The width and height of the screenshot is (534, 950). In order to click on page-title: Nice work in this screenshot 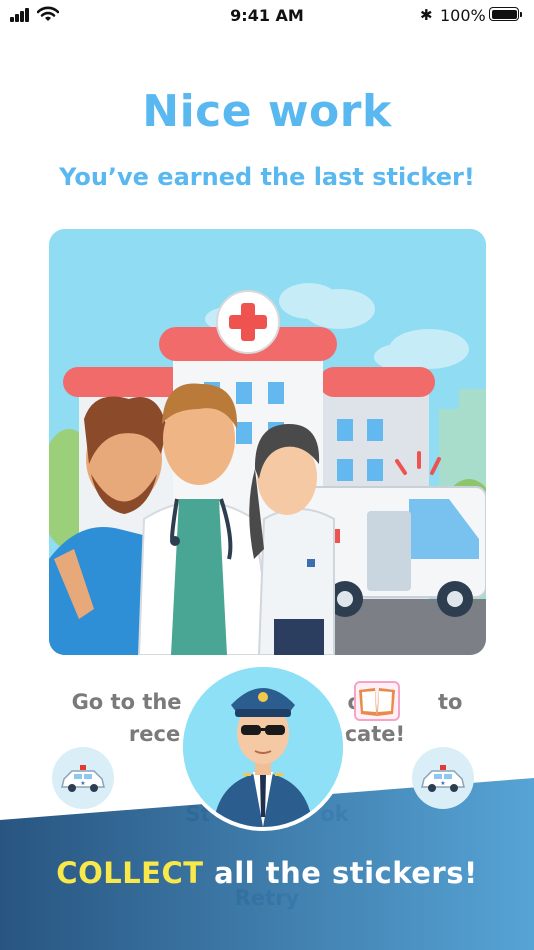, I will do `click(267, 111)`.